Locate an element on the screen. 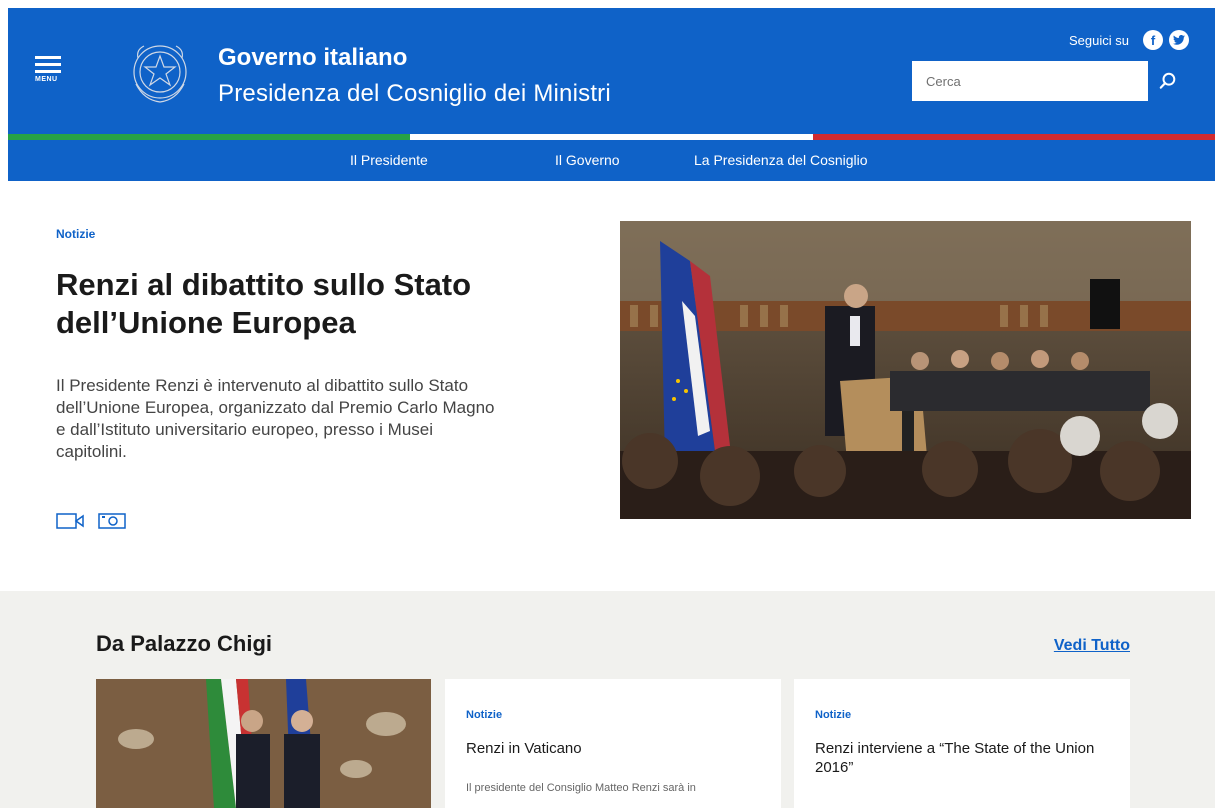  republic-emblem-icon is located at coordinates (160, 74).